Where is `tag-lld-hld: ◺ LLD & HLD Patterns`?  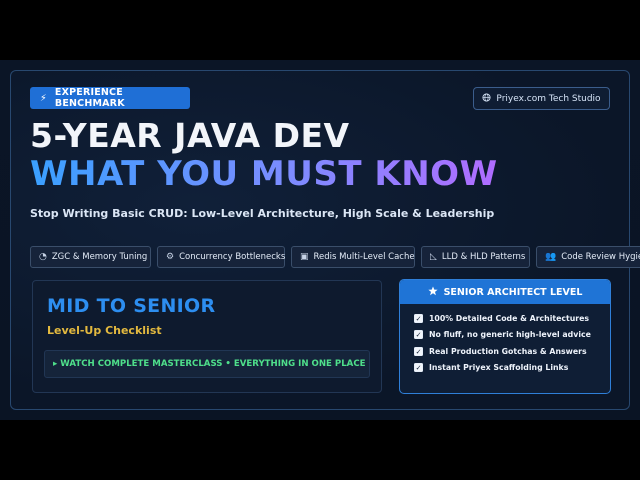
tag-lld-hld: ◺ LLD & HLD Patterns is located at coordinates (475, 257).